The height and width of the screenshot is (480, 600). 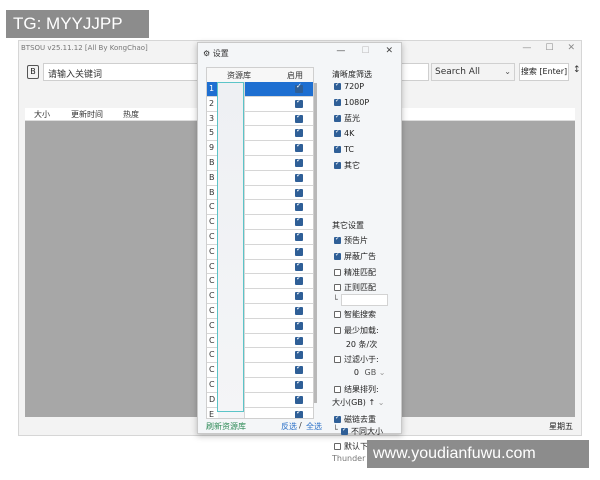 What do you see at coordinates (361, 359) in the screenshot?
I see `filter-below-label: 过滤小于:` at bounding box center [361, 359].